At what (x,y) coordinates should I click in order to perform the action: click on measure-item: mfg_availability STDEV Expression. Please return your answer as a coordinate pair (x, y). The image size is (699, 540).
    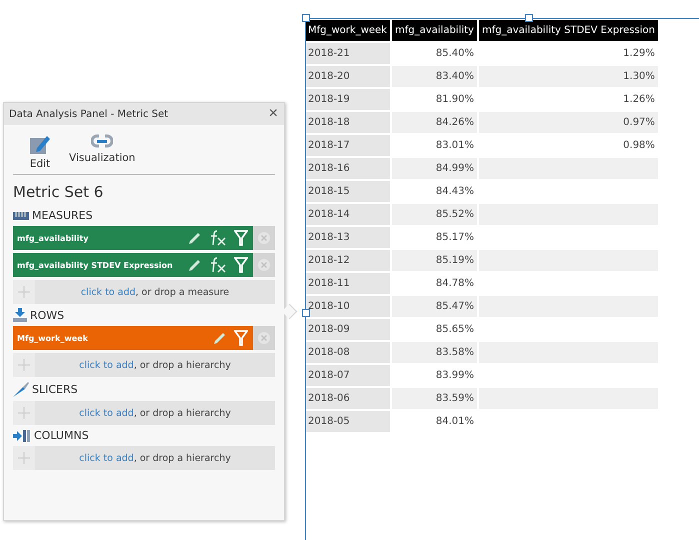
    Looking at the image, I should click on (133, 265).